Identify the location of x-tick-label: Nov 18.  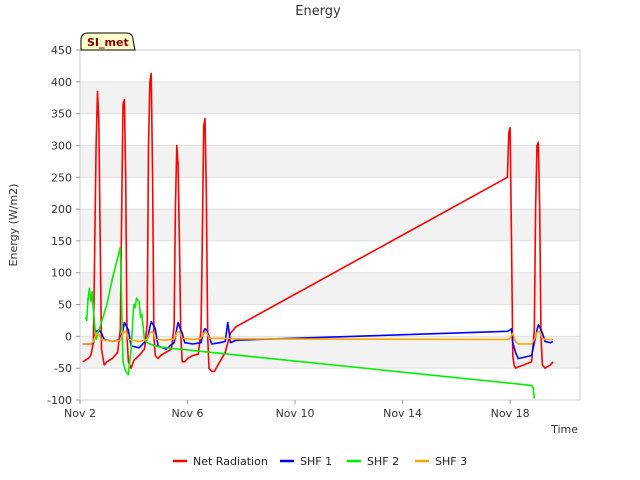
(510, 413).